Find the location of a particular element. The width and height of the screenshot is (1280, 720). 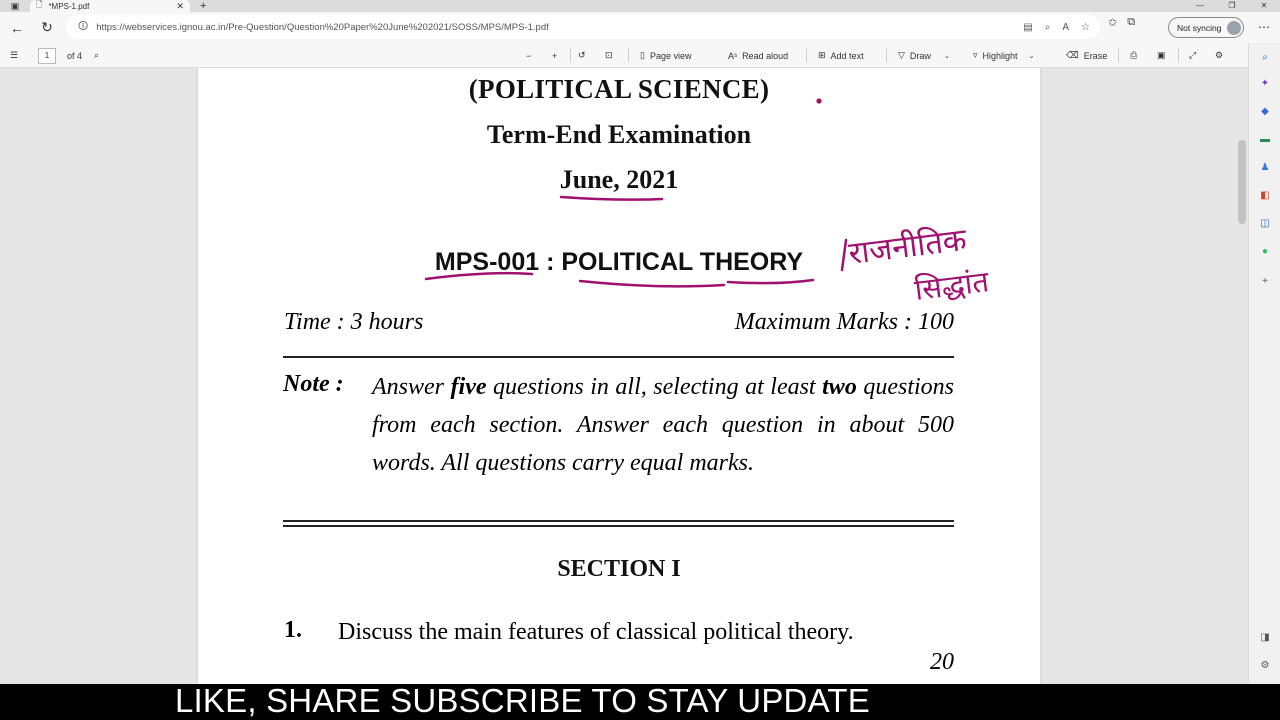

close-tab-icon: ✕ is located at coordinates (180, 6).